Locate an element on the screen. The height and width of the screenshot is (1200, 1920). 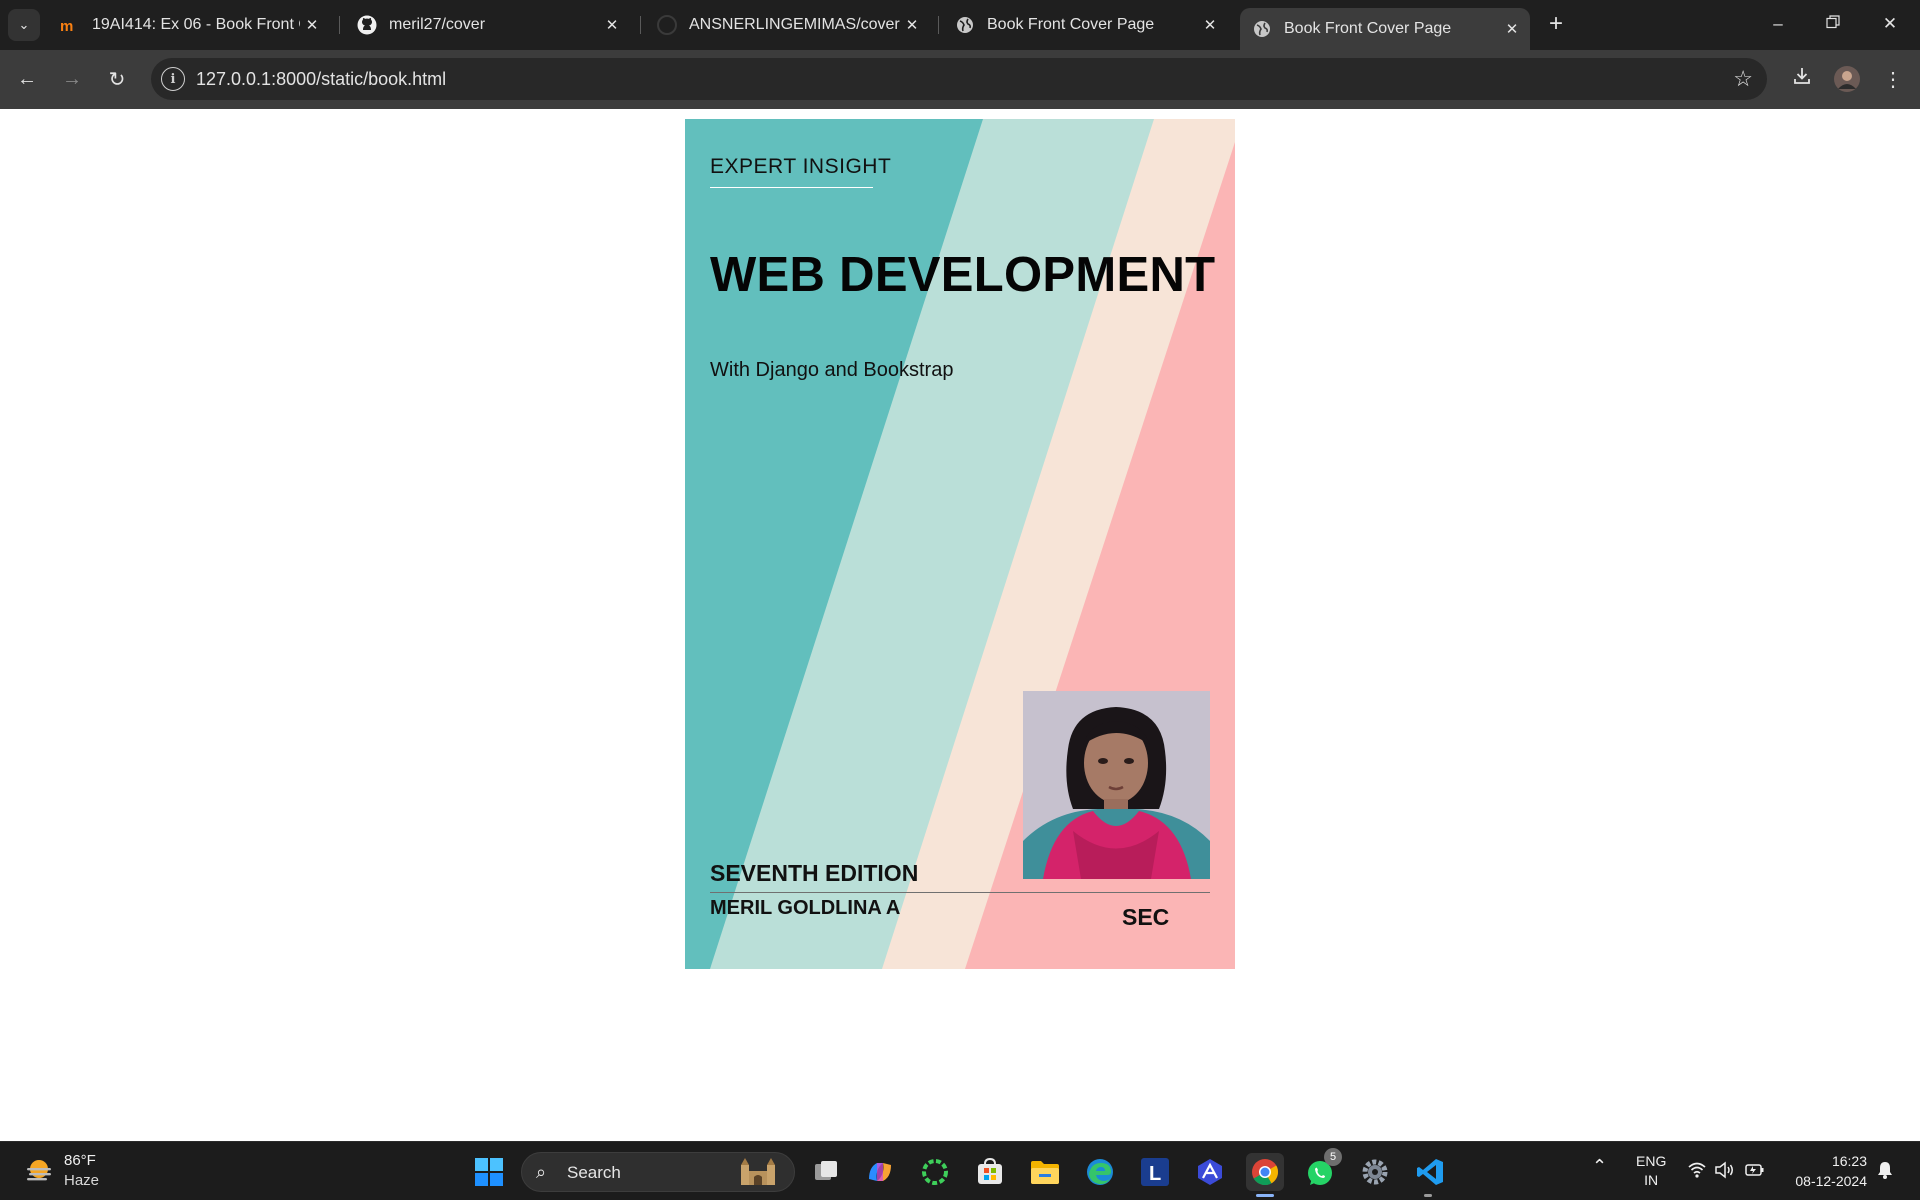
reload-icon: ↻ is located at coordinates (117, 79).